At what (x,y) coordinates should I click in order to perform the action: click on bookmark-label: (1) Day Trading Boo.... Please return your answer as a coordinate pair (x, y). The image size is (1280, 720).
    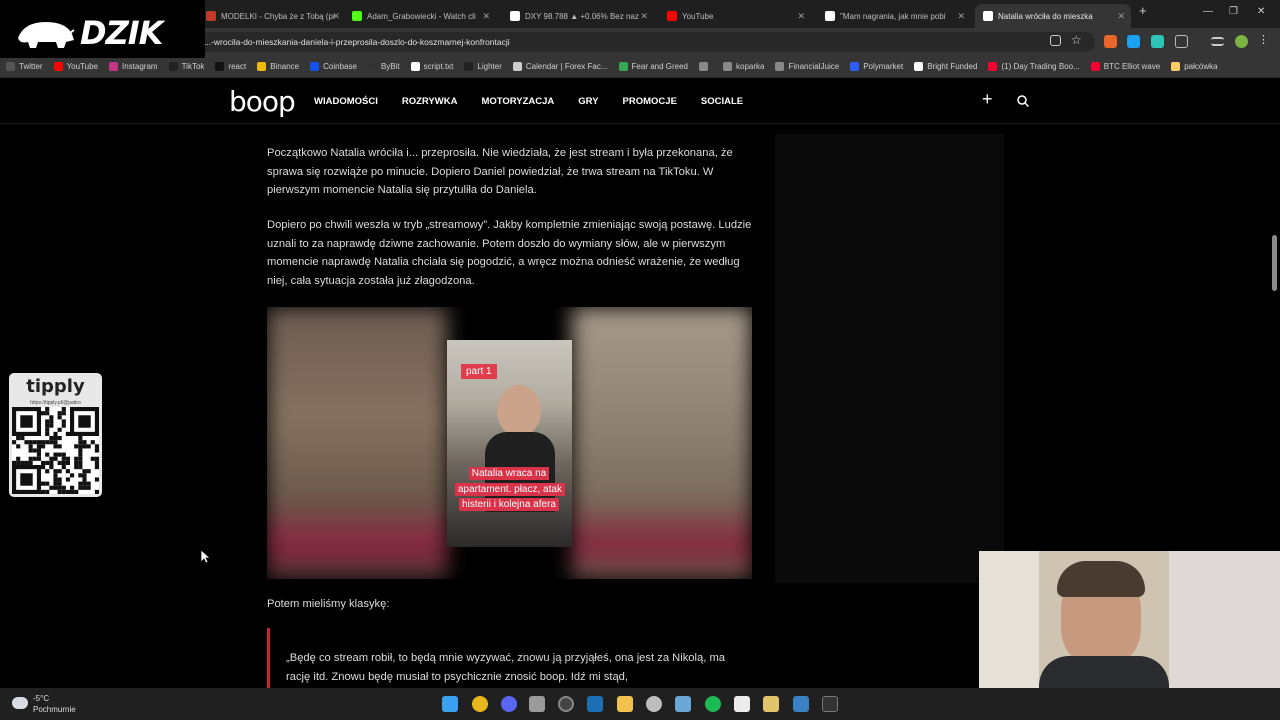
    Looking at the image, I should click on (1040, 66).